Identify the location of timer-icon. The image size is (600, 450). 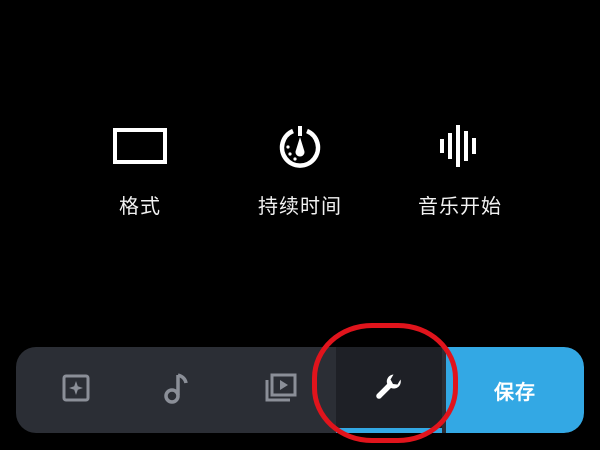
(300, 146).